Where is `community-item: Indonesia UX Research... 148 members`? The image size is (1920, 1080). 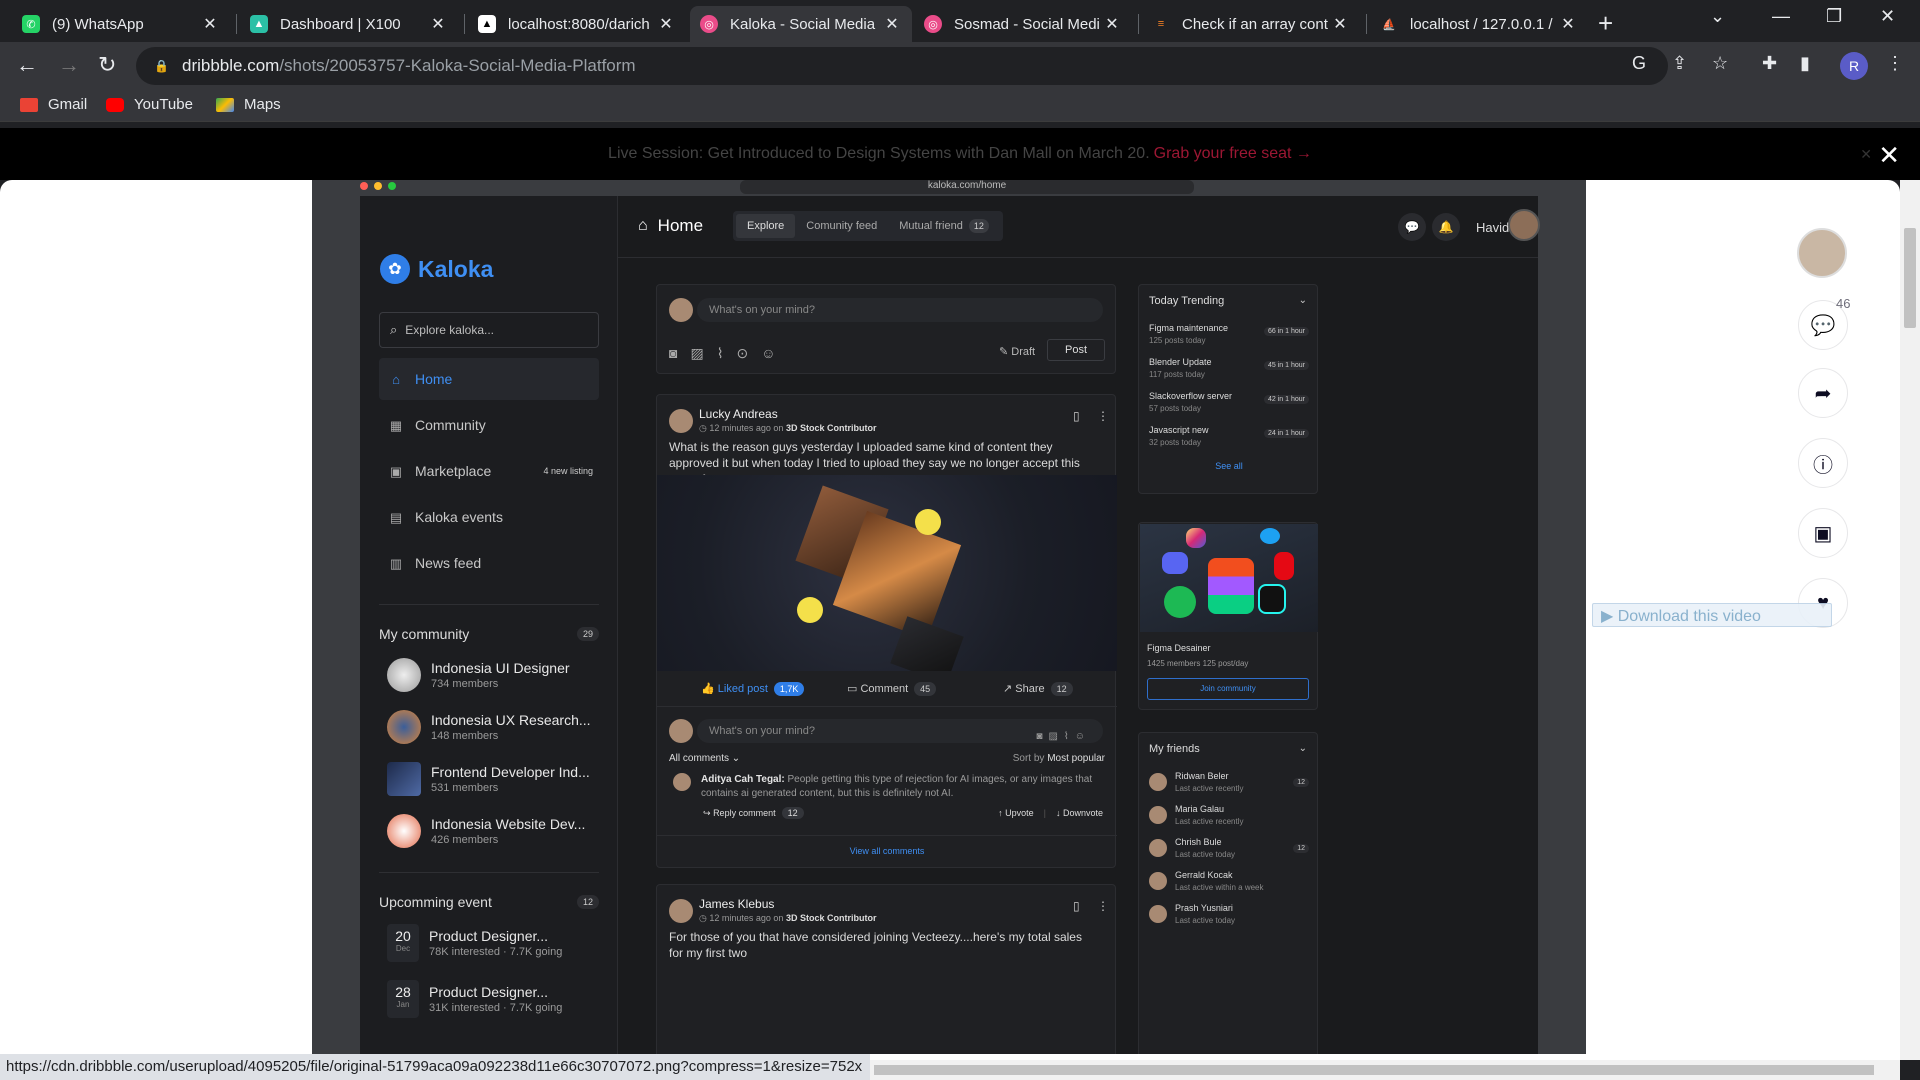 community-item: Indonesia UX Research... 148 members is located at coordinates (497, 727).